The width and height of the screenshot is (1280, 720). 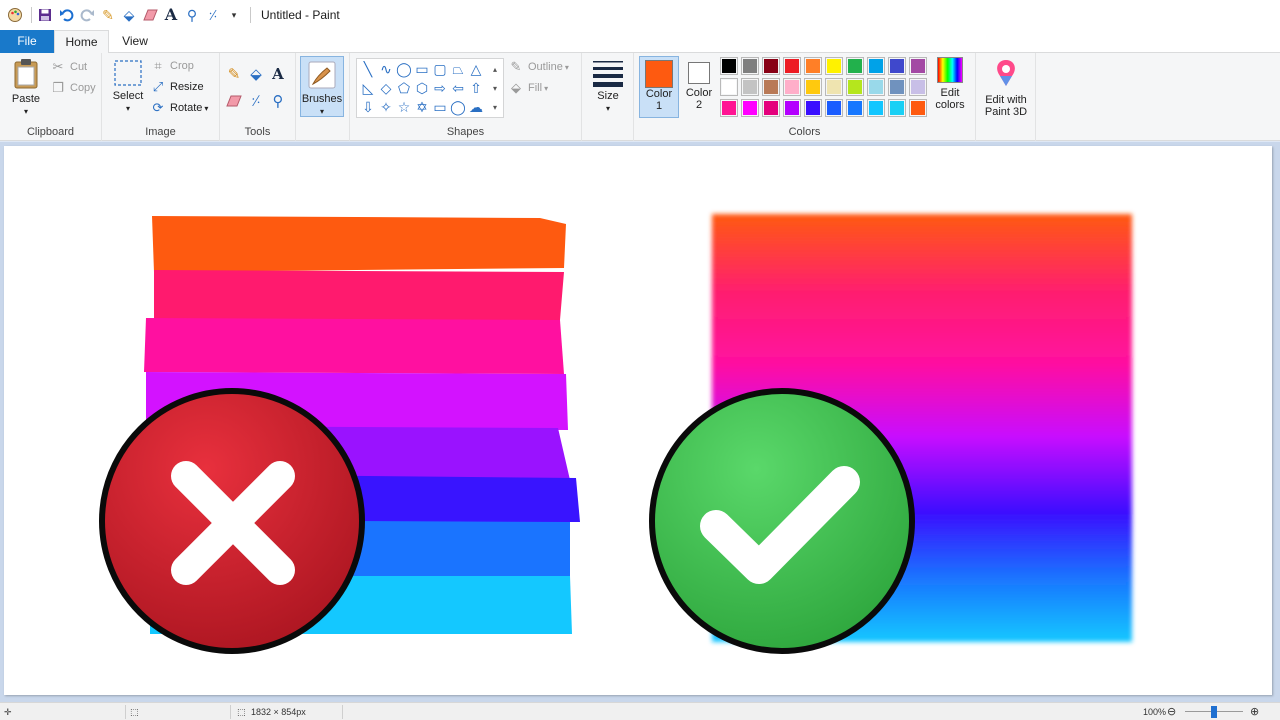 I want to click on redo-icon, so click(x=87, y=15).